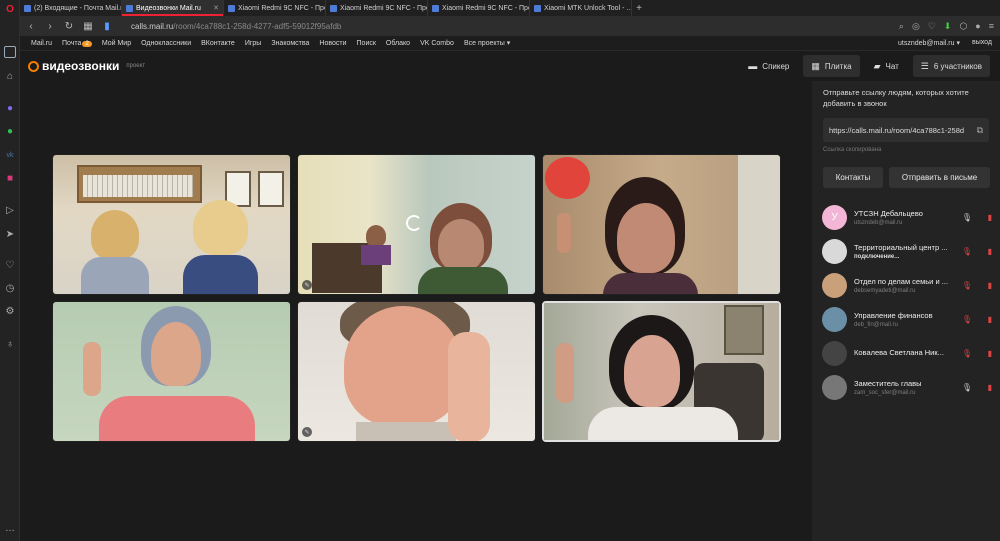 The image size is (1000, 541). What do you see at coordinates (307, 432) in the screenshot?
I see `mic-indicator-icon: ✎` at bounding box center [307, 432].